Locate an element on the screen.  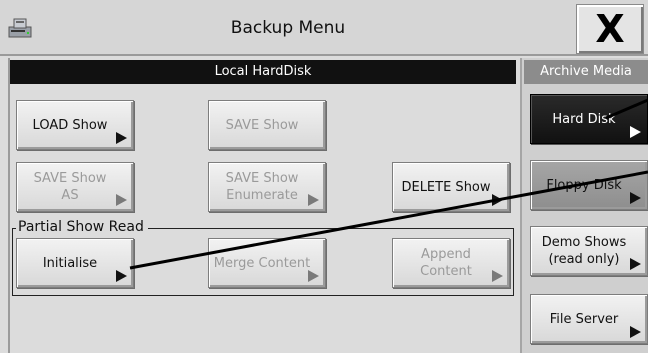
append-content-button: Append Content is located at coordinates (451, 263).